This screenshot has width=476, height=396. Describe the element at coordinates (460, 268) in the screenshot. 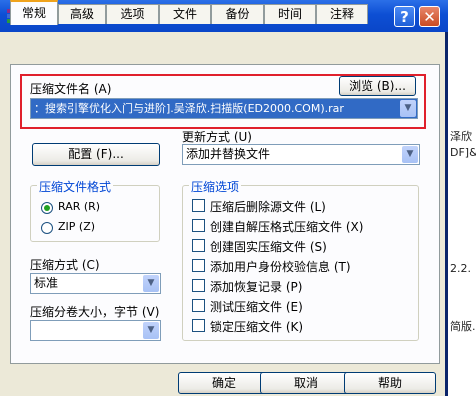

I see `background-fragment: 2.2.` at that location.